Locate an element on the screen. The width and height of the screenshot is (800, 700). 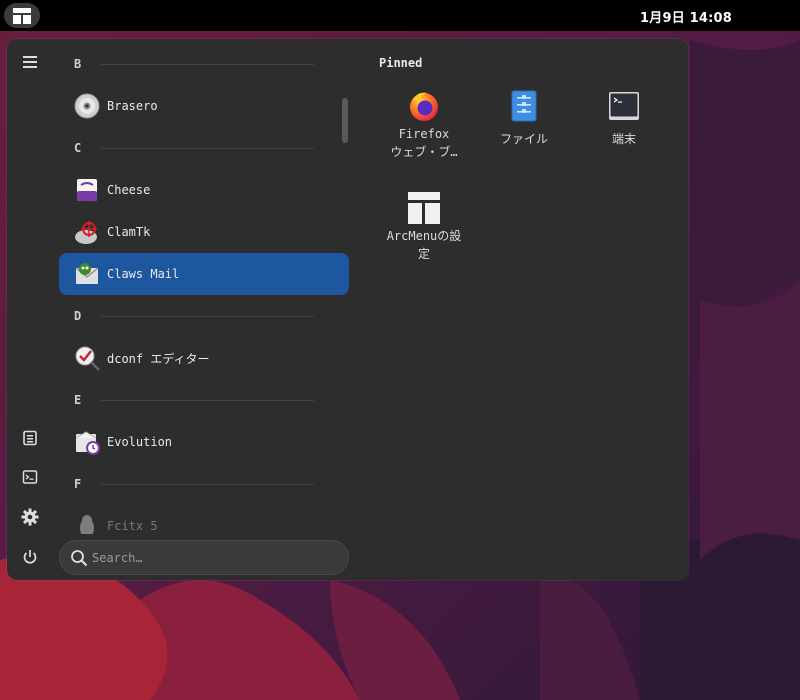
app-label: Brasero is located at coordinates (132, 106).